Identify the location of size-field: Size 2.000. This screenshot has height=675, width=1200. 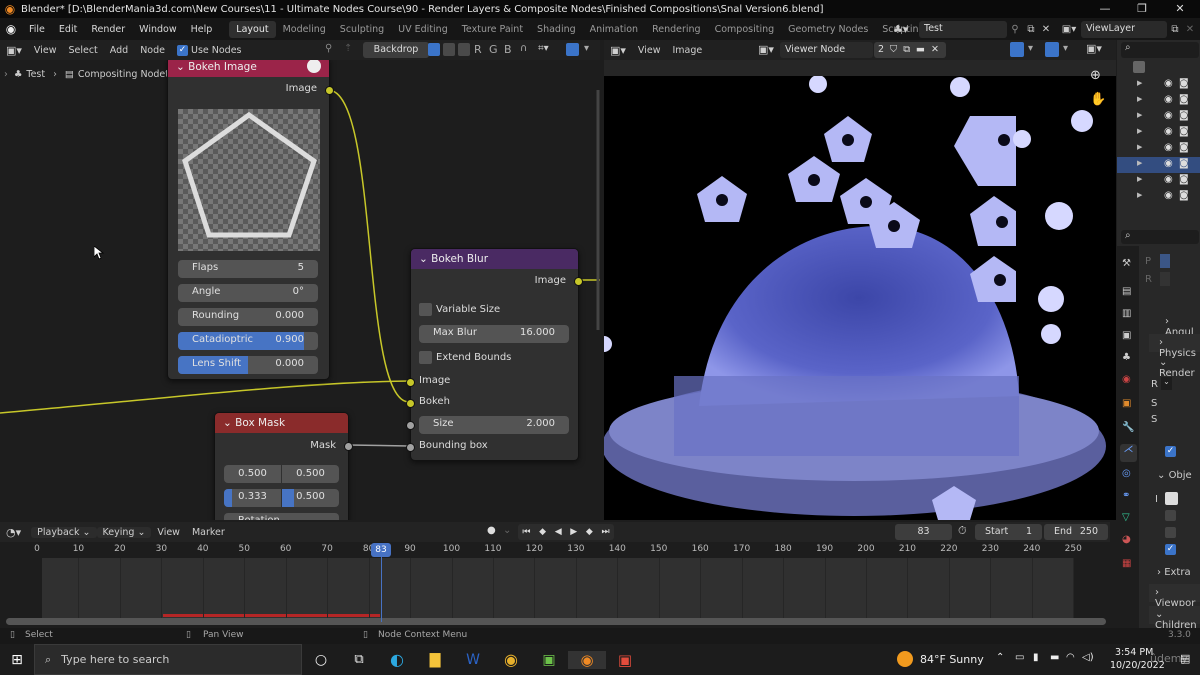
(494, 425).